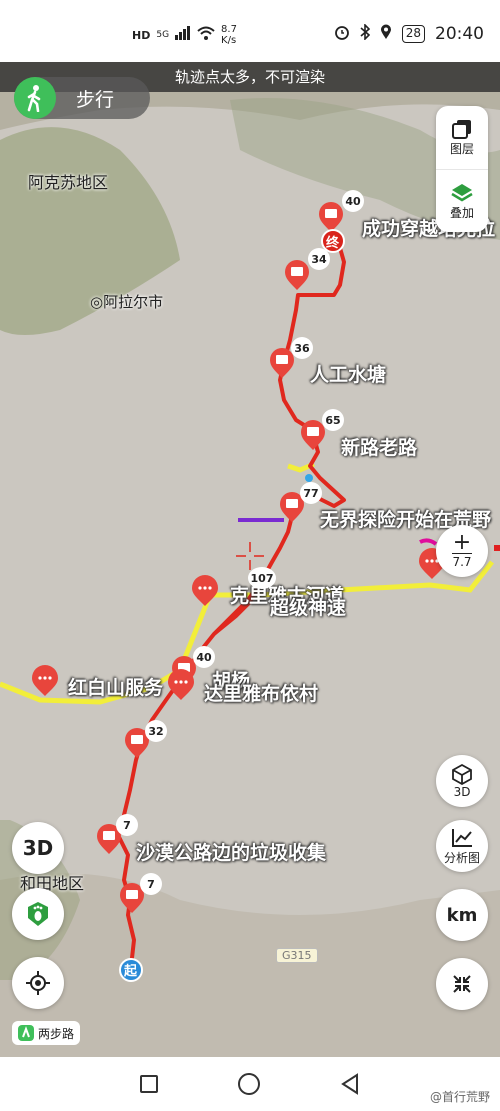  I want to click on collapse-icon, so click(462, 984).